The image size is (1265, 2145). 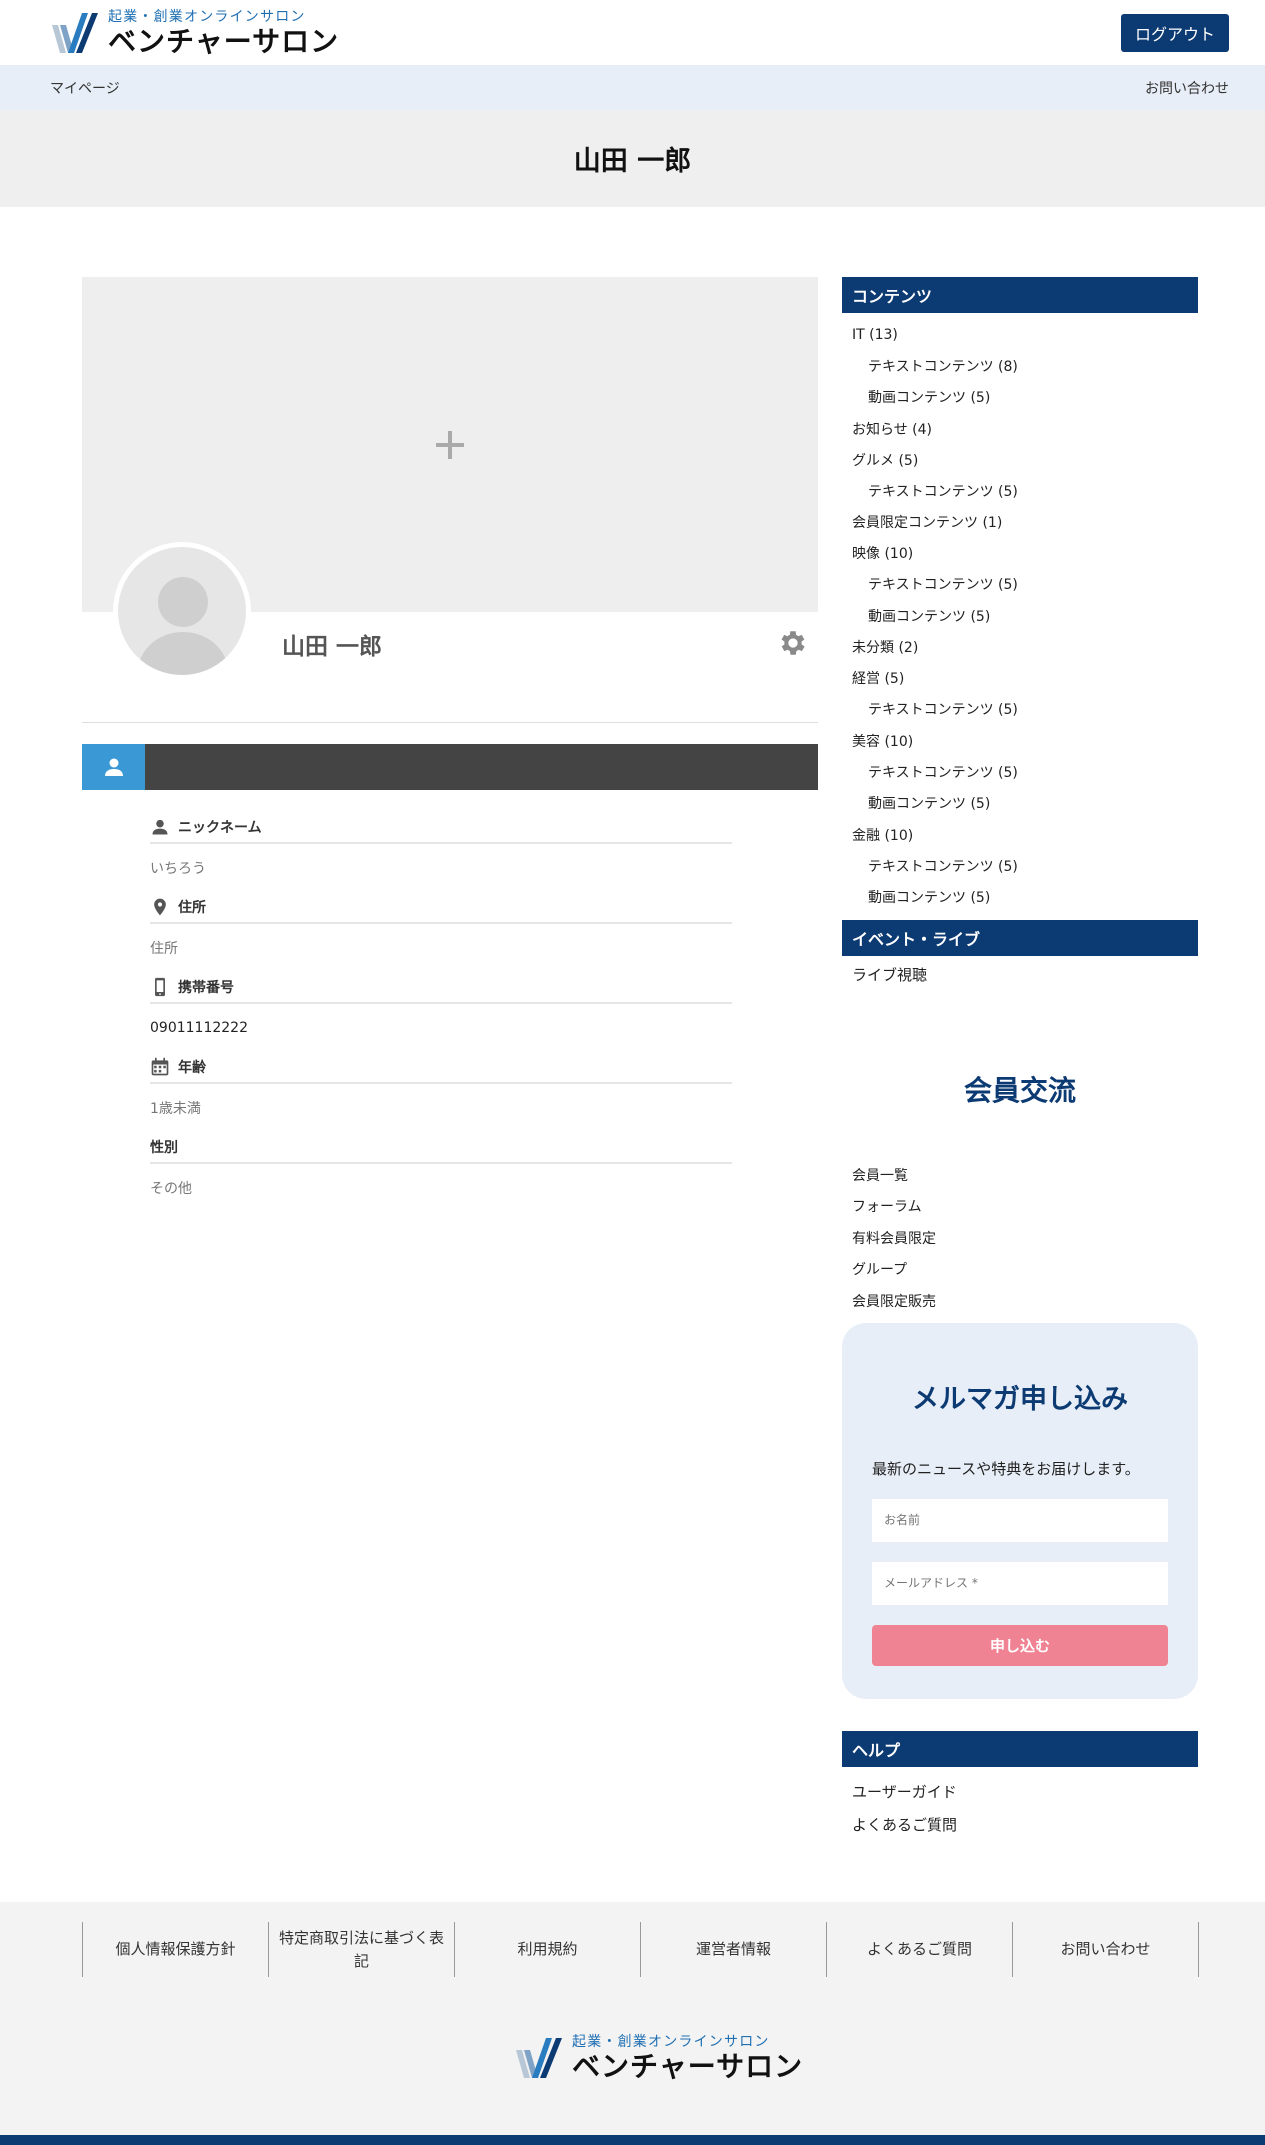 What do you see at coordinates (160, 907) in the screenshot?
I see `location-pin-icon` at bounding box center [160, 907].